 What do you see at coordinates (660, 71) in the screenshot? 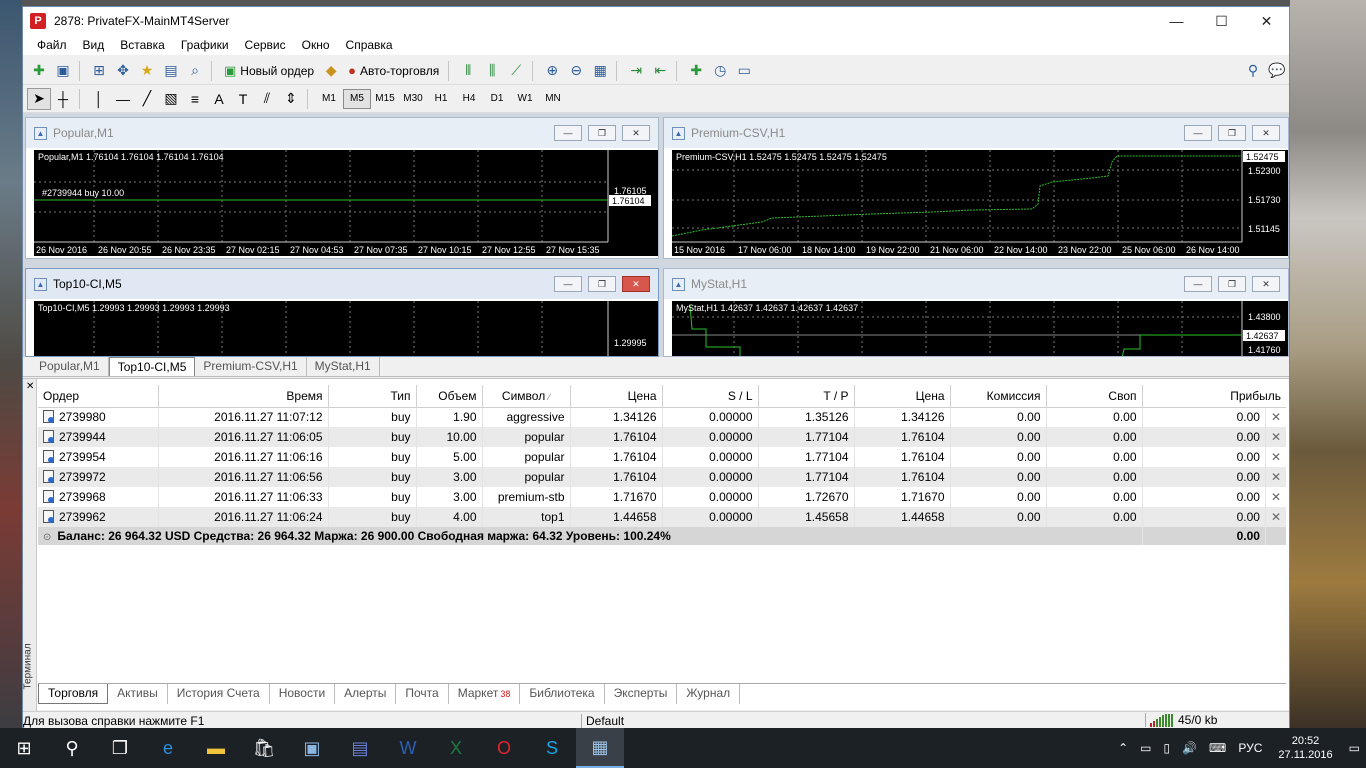
I see `chart-shift-icon: ⇤` at bounding box center [660, 71].